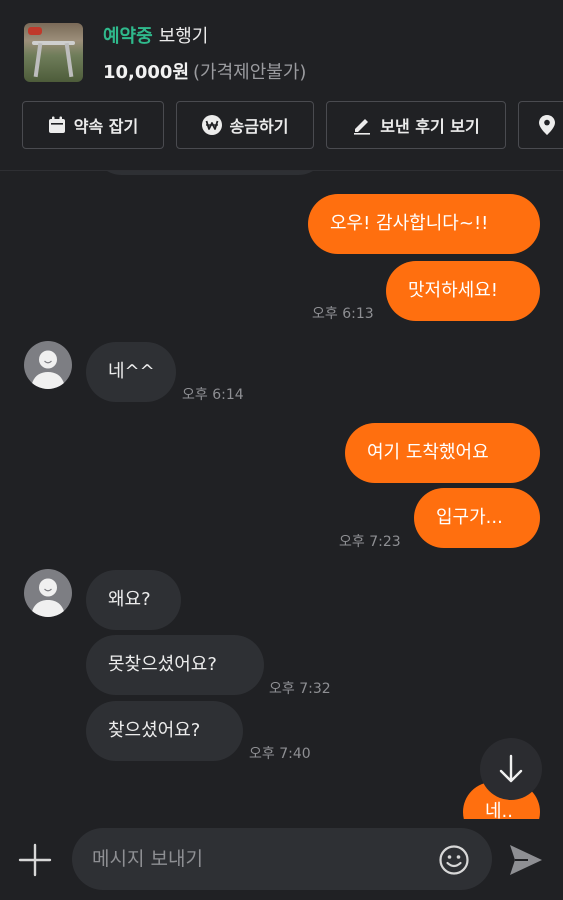  I want to click on partner-message-bubble: 왜요?, so click(133, 600).